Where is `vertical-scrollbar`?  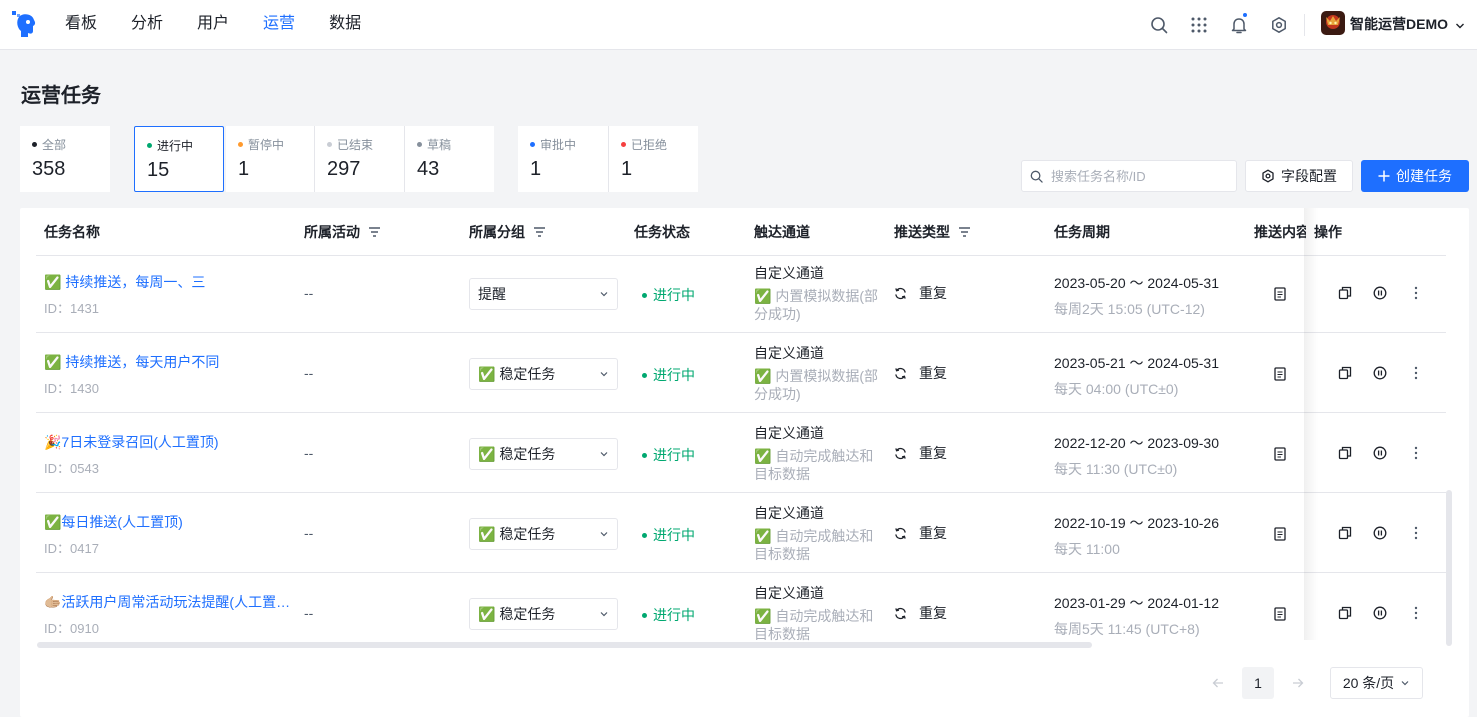 vertical-scrollbar is located at coordinates (1449, 568).